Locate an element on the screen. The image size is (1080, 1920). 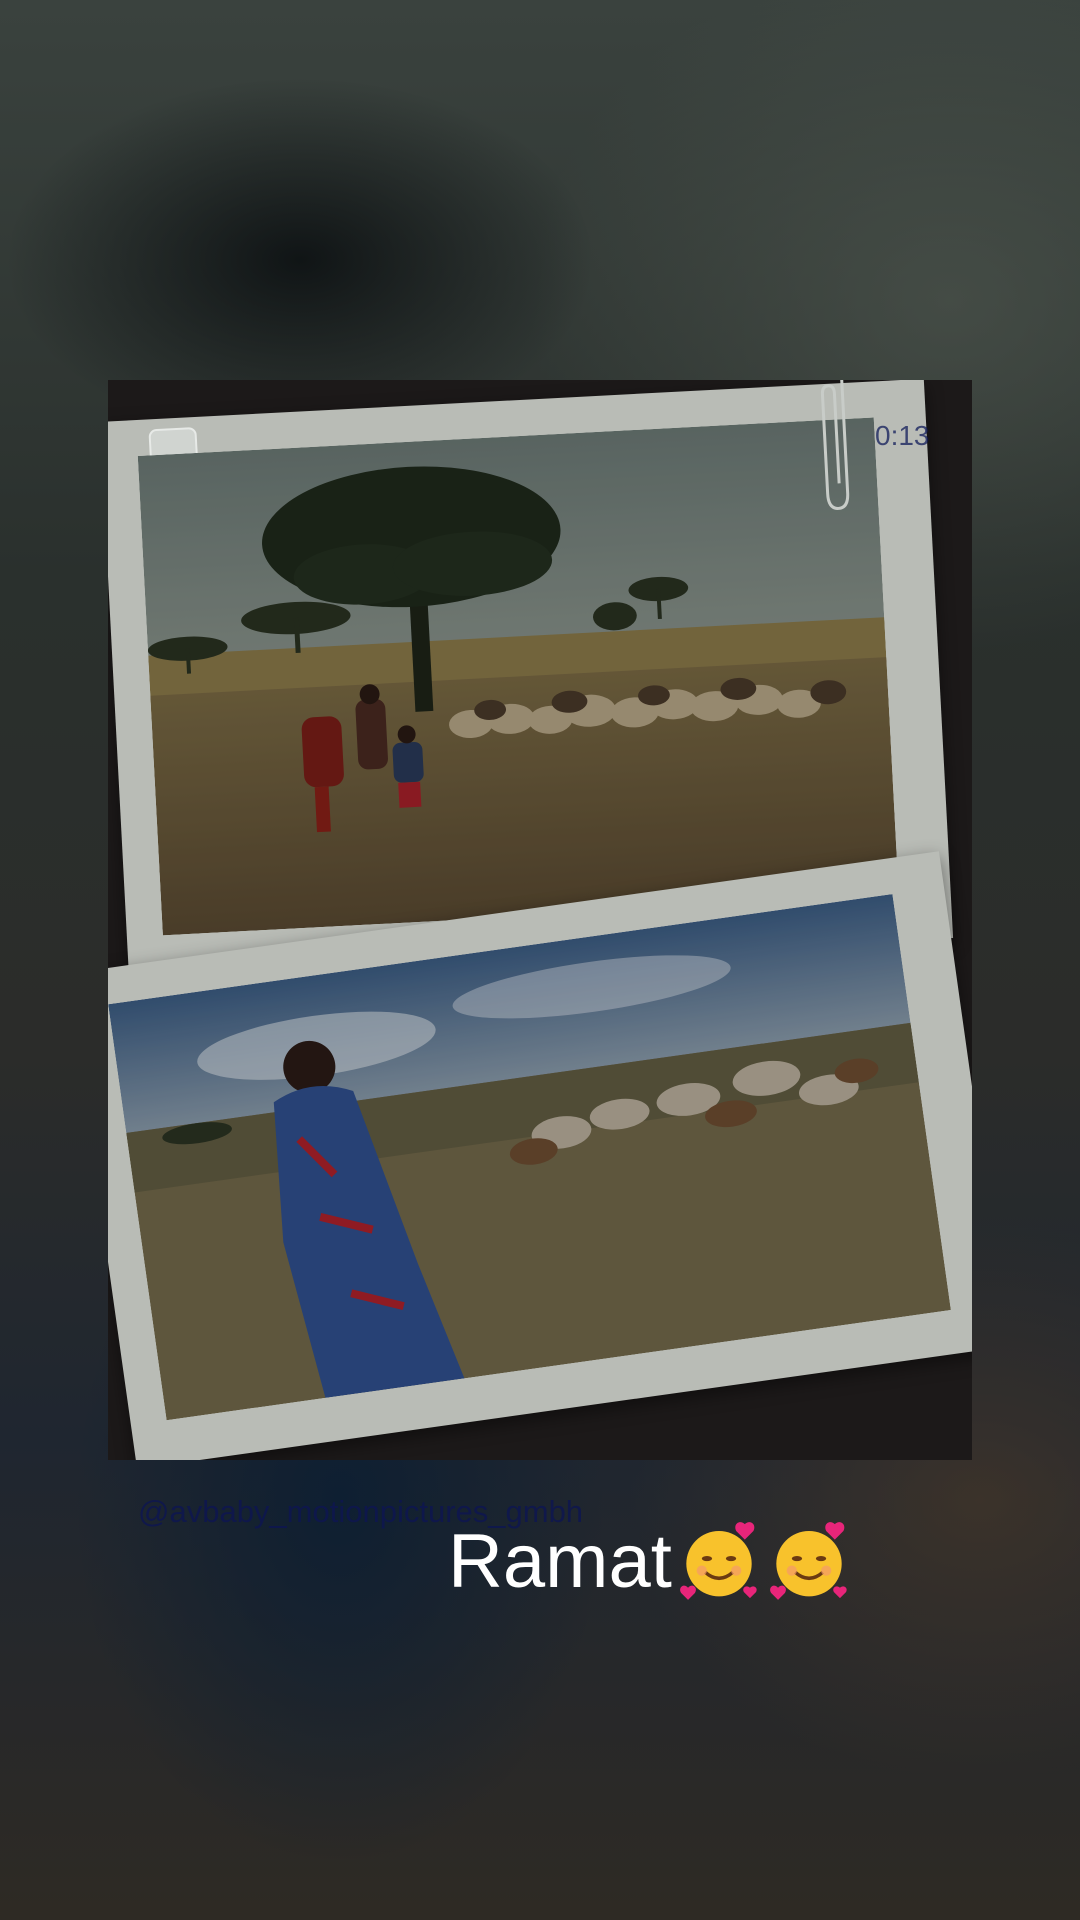
video-timestamp: 0:13 is located at coordinates (902, 435).